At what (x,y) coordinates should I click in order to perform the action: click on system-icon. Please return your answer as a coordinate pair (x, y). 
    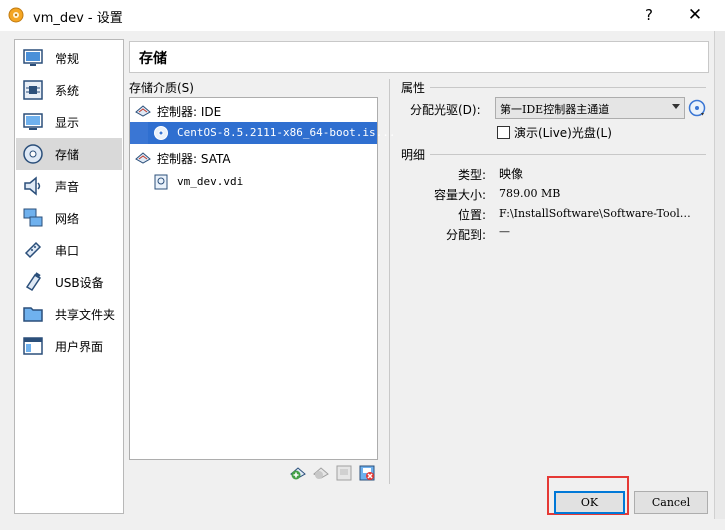
    Looking at the image, I should click on (33, 90).